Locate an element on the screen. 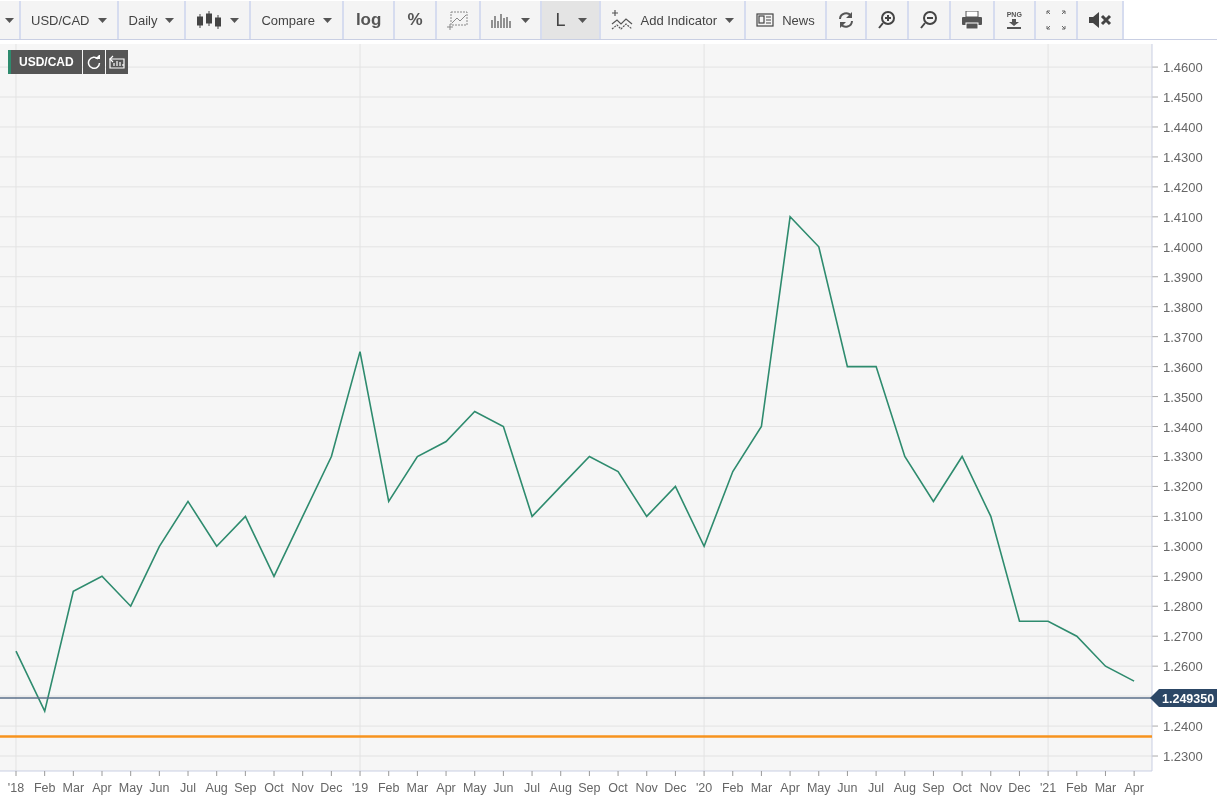 The width and height of the screenshot is (1217, 806). menu-button is located at coordinates (10, 20).